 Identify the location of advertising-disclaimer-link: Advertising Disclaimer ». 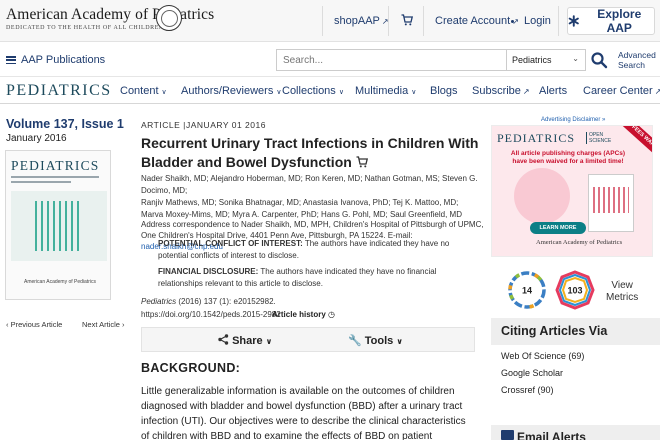
(573, 120).